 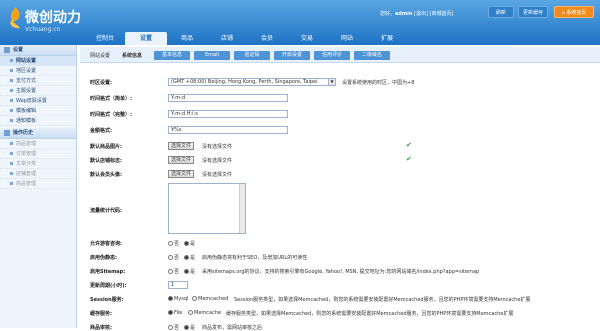 What do you see at coordinates (563, 13) in the screenshot?
I see `home-icon: ⌂` at bounding box center [563, 13].